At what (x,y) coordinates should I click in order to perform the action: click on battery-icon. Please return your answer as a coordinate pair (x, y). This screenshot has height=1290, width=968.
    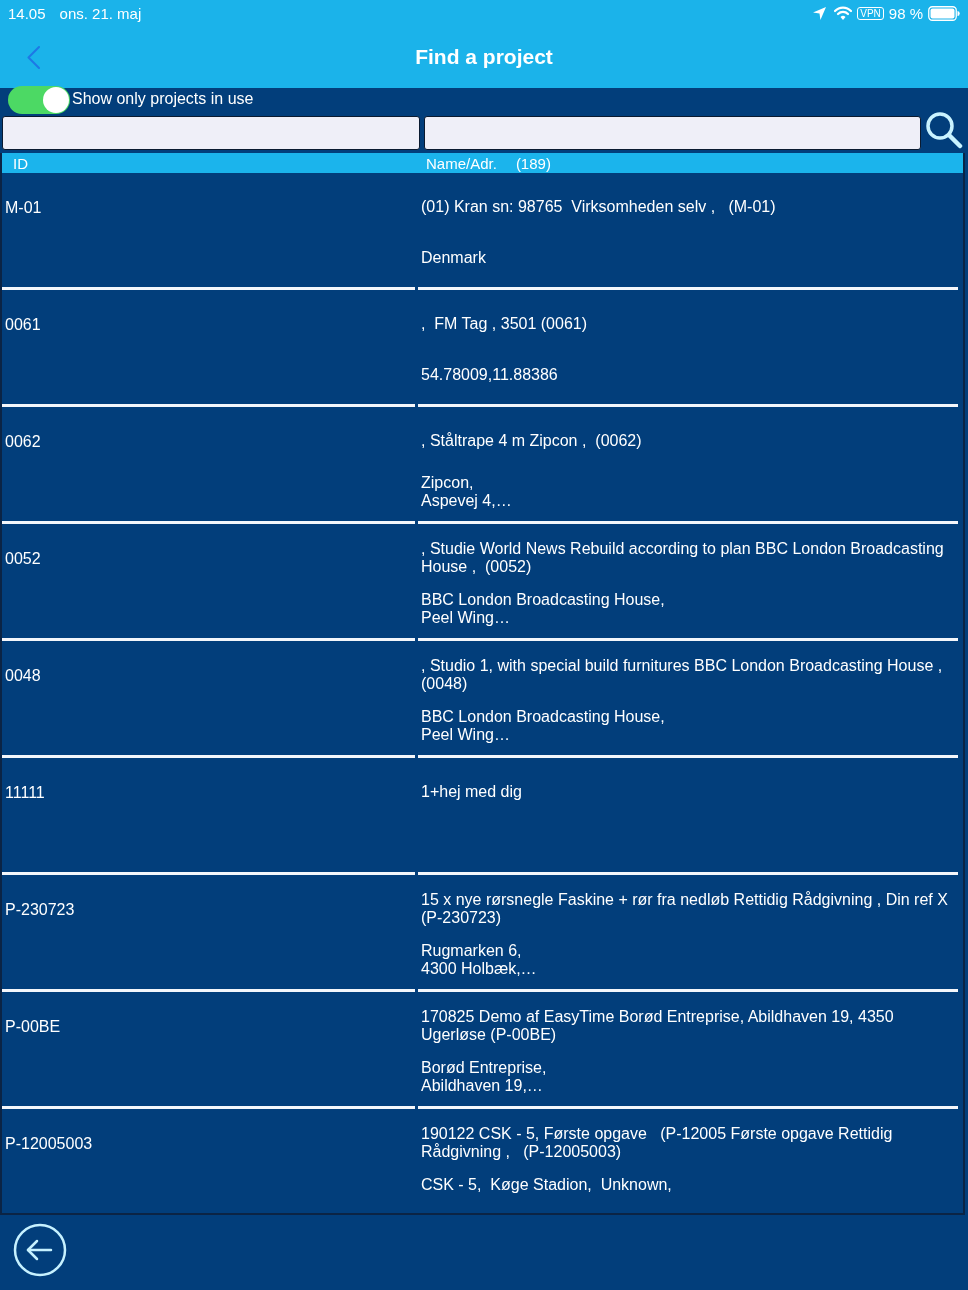
    Looking at the image, I should click on (944, 13).